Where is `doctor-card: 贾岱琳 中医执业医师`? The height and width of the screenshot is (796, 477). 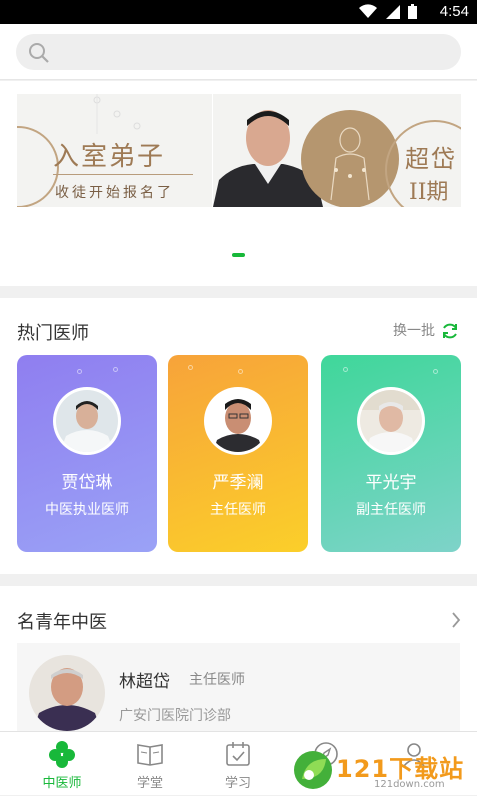 doctor-card: 贾岱琳 中医执业医师 is located at coordinates (87, 453).